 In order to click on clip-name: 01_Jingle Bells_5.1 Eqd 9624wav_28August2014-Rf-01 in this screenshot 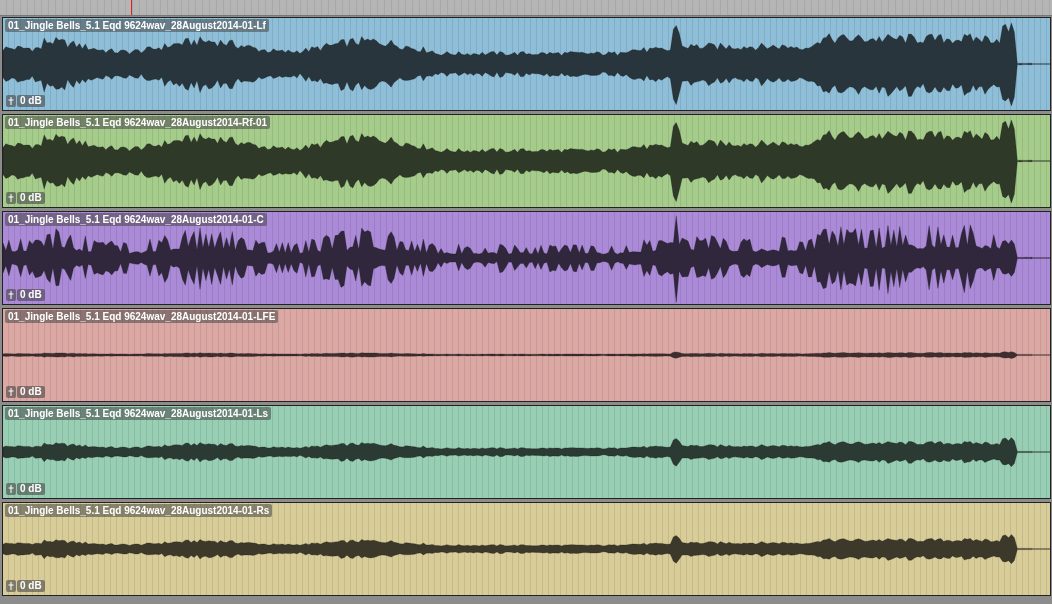, I will do `click(138, 122)`.